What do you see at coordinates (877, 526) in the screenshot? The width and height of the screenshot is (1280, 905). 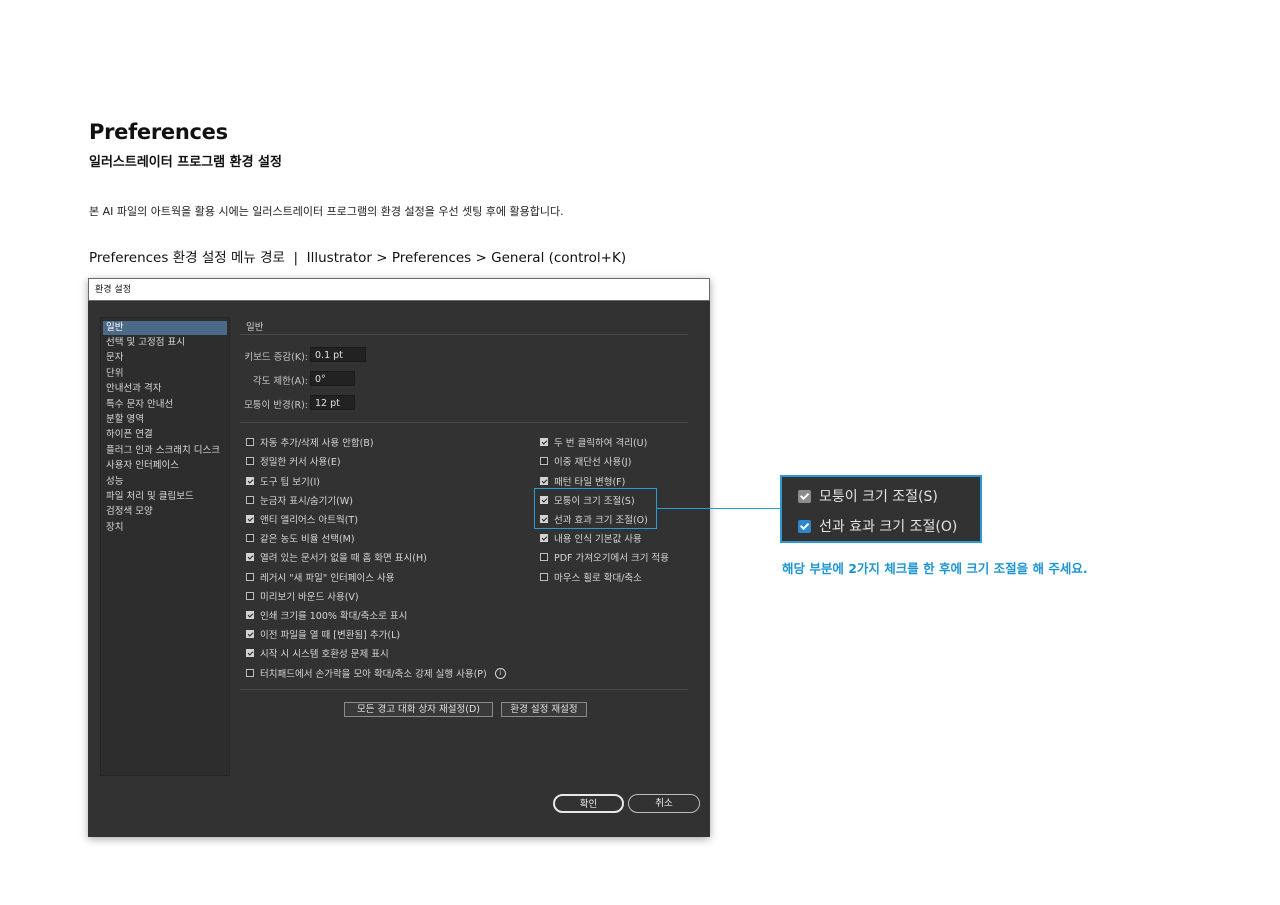 I see `callout-option-scale-strokes: 선과 효과 크기 조절(O)` at bounding box center [877, 526].